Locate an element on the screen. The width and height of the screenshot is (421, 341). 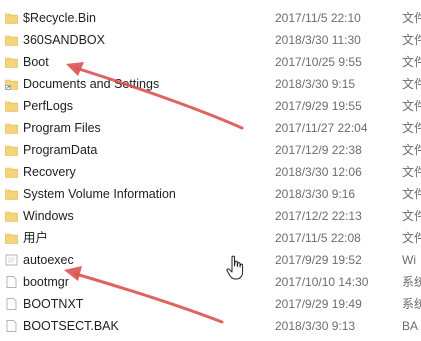
item-date: 2017/12/2 22:13 is located at coordinates (318, 216).